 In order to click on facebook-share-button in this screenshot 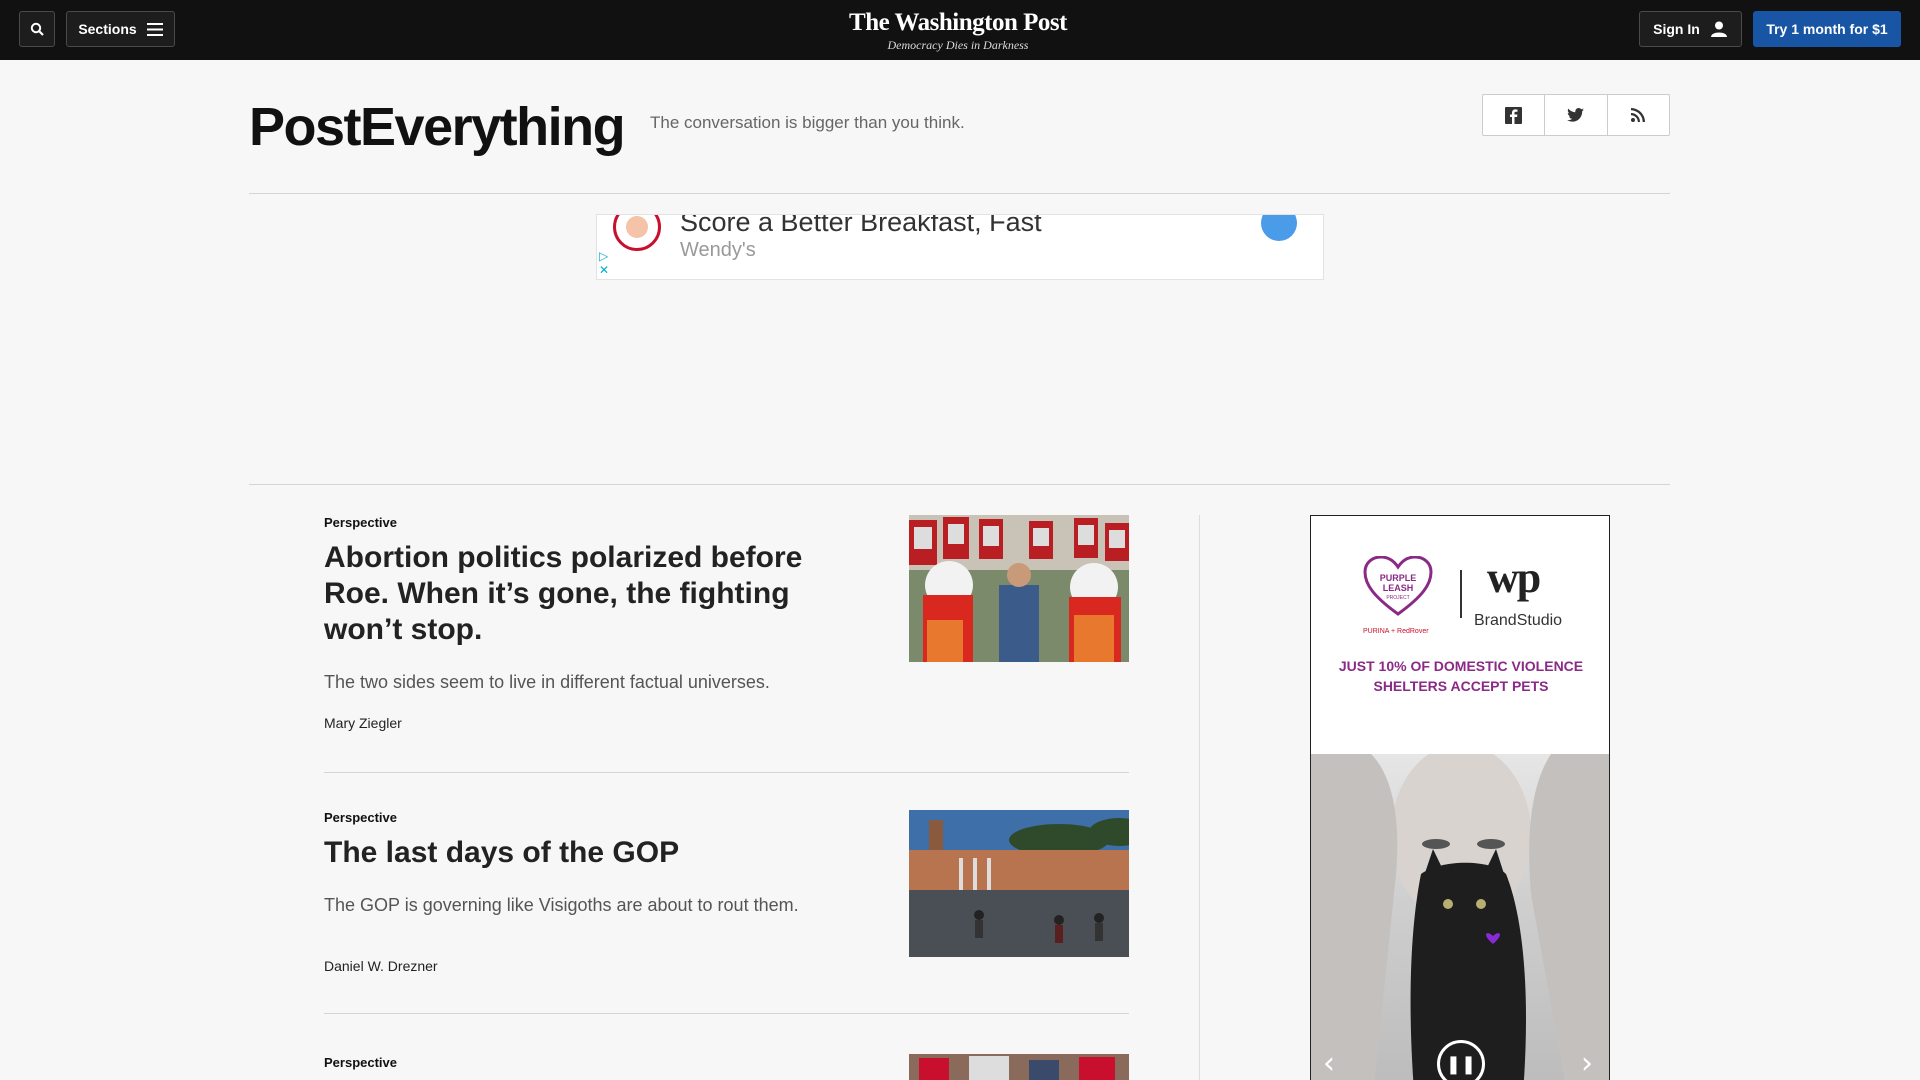, I will do `click(1514, 115)`.